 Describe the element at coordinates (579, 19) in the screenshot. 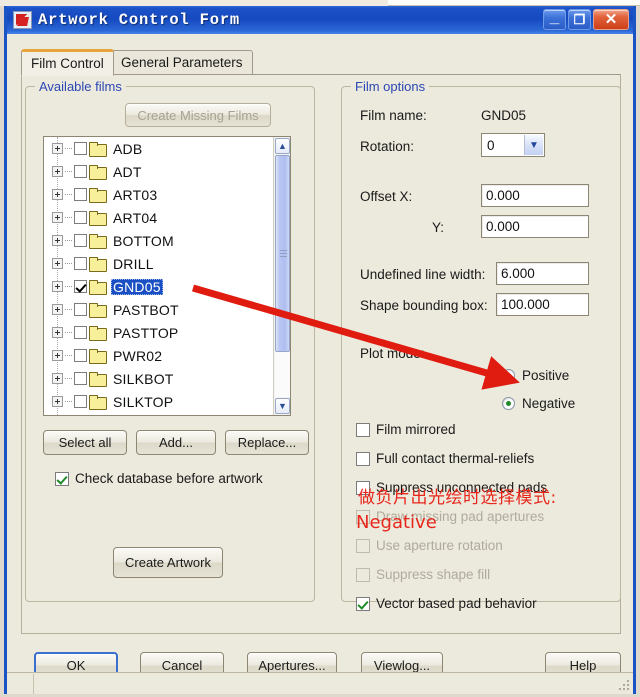

I see `maximize-button: ❐` at that location.